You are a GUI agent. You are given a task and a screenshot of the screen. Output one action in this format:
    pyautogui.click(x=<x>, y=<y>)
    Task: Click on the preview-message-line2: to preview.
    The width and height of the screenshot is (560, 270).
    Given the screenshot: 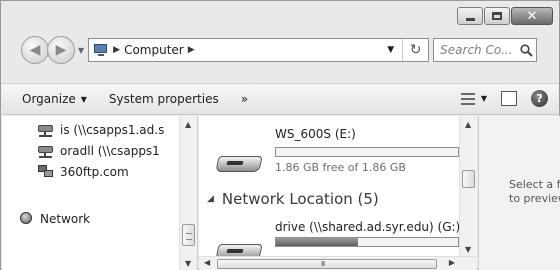 What is the action you would take?
    pyautogui.click(x=534, y=198)
    